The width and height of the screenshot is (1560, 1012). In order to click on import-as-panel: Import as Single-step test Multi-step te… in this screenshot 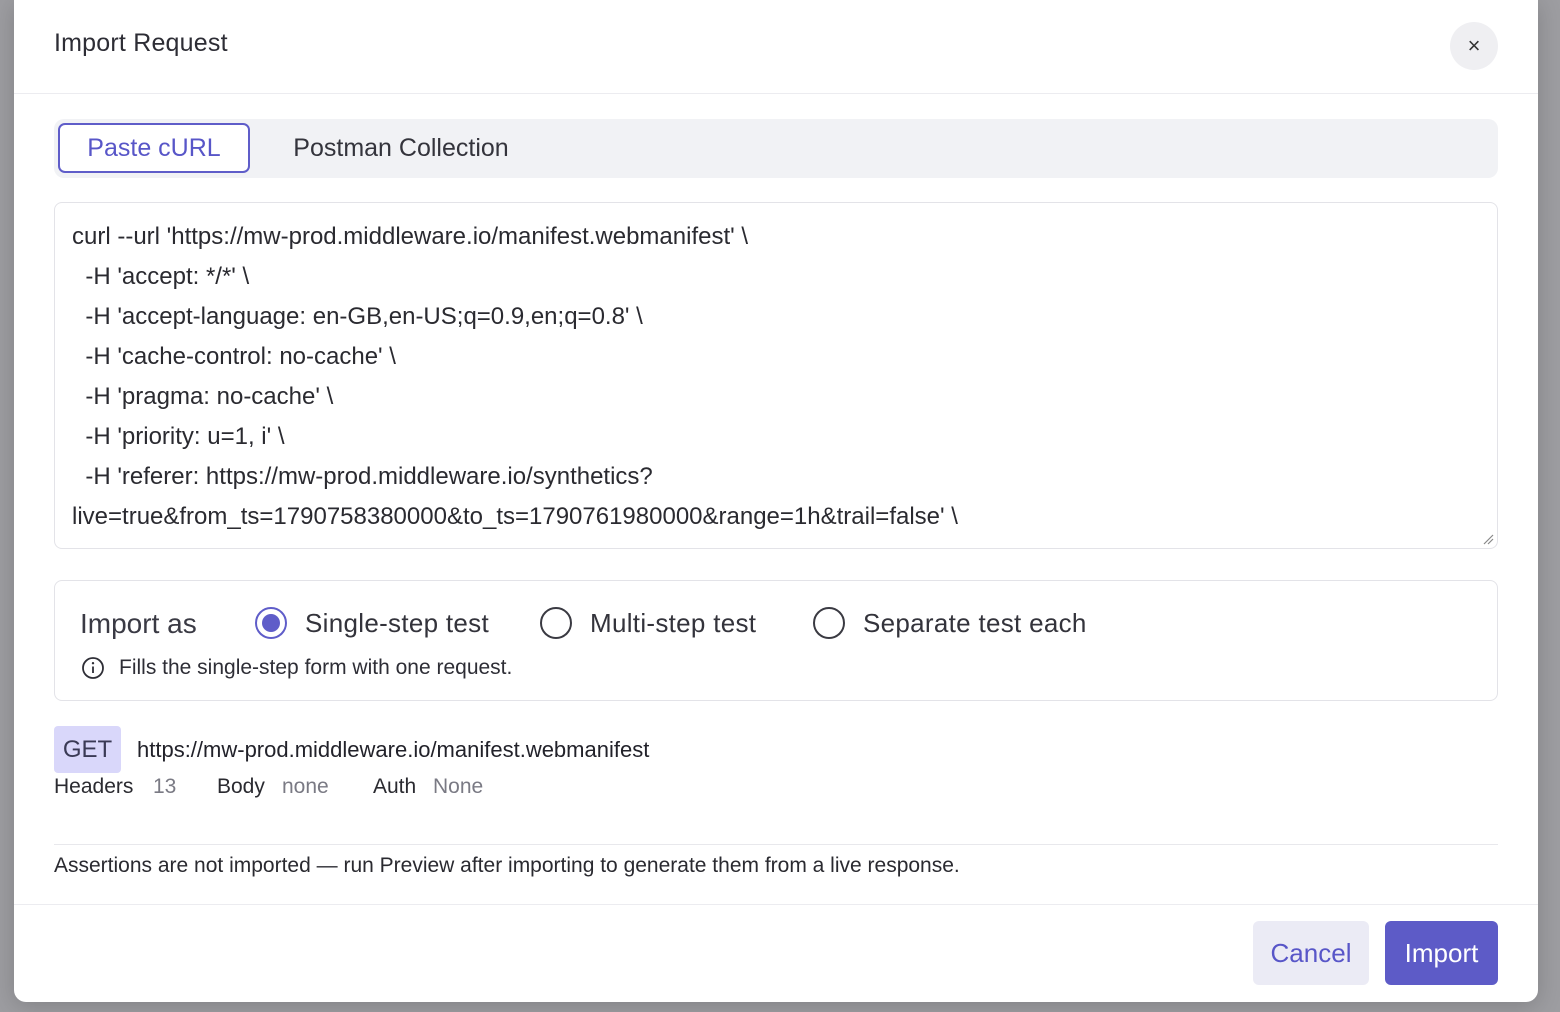, I will do `click(776, 640)`.